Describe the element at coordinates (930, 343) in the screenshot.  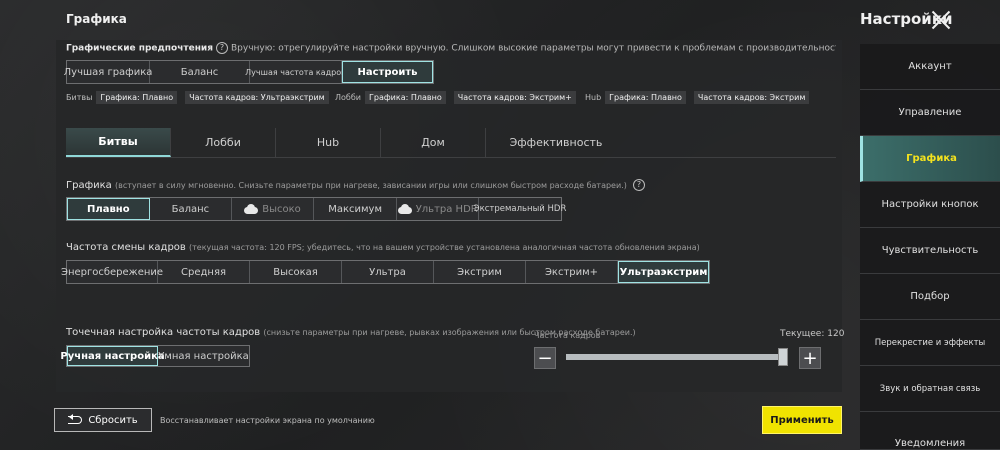
I see `sidebar-item-crosshair: Перекрестие и эффекты` at that location.